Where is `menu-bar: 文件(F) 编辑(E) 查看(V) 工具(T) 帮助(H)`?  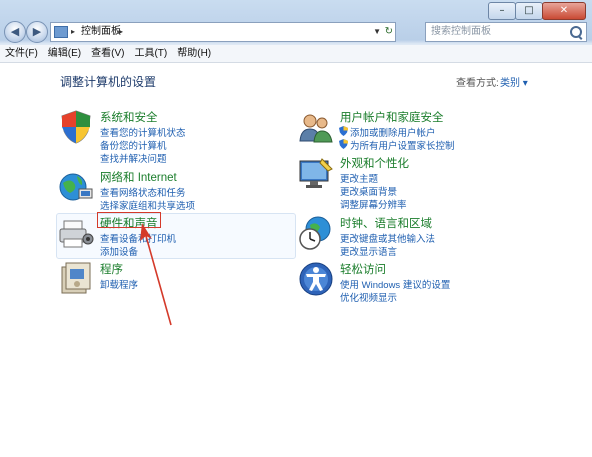
menu-bar: 文件(F) 编辑(E) 查看(V) 工具(T) 帮助(H) is located at coordinates (296, 54).